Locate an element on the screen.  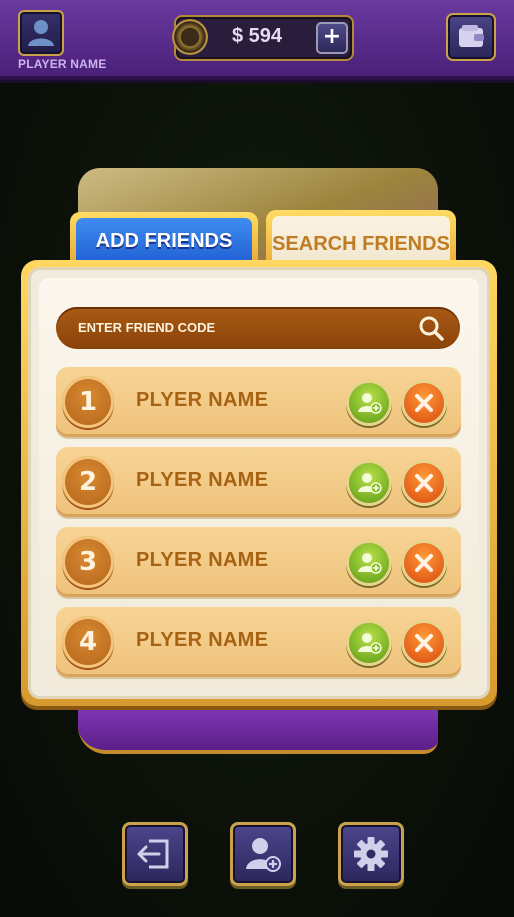
coin-balance: $ 594 + is located at coordinates (263, 38).